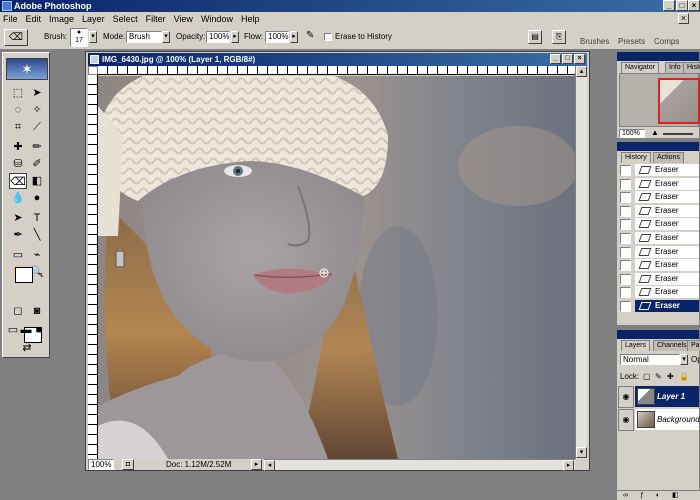 The height and width of the screenshot is (500, 700). I want to click on horizontal-ruler, so click(342, 70).